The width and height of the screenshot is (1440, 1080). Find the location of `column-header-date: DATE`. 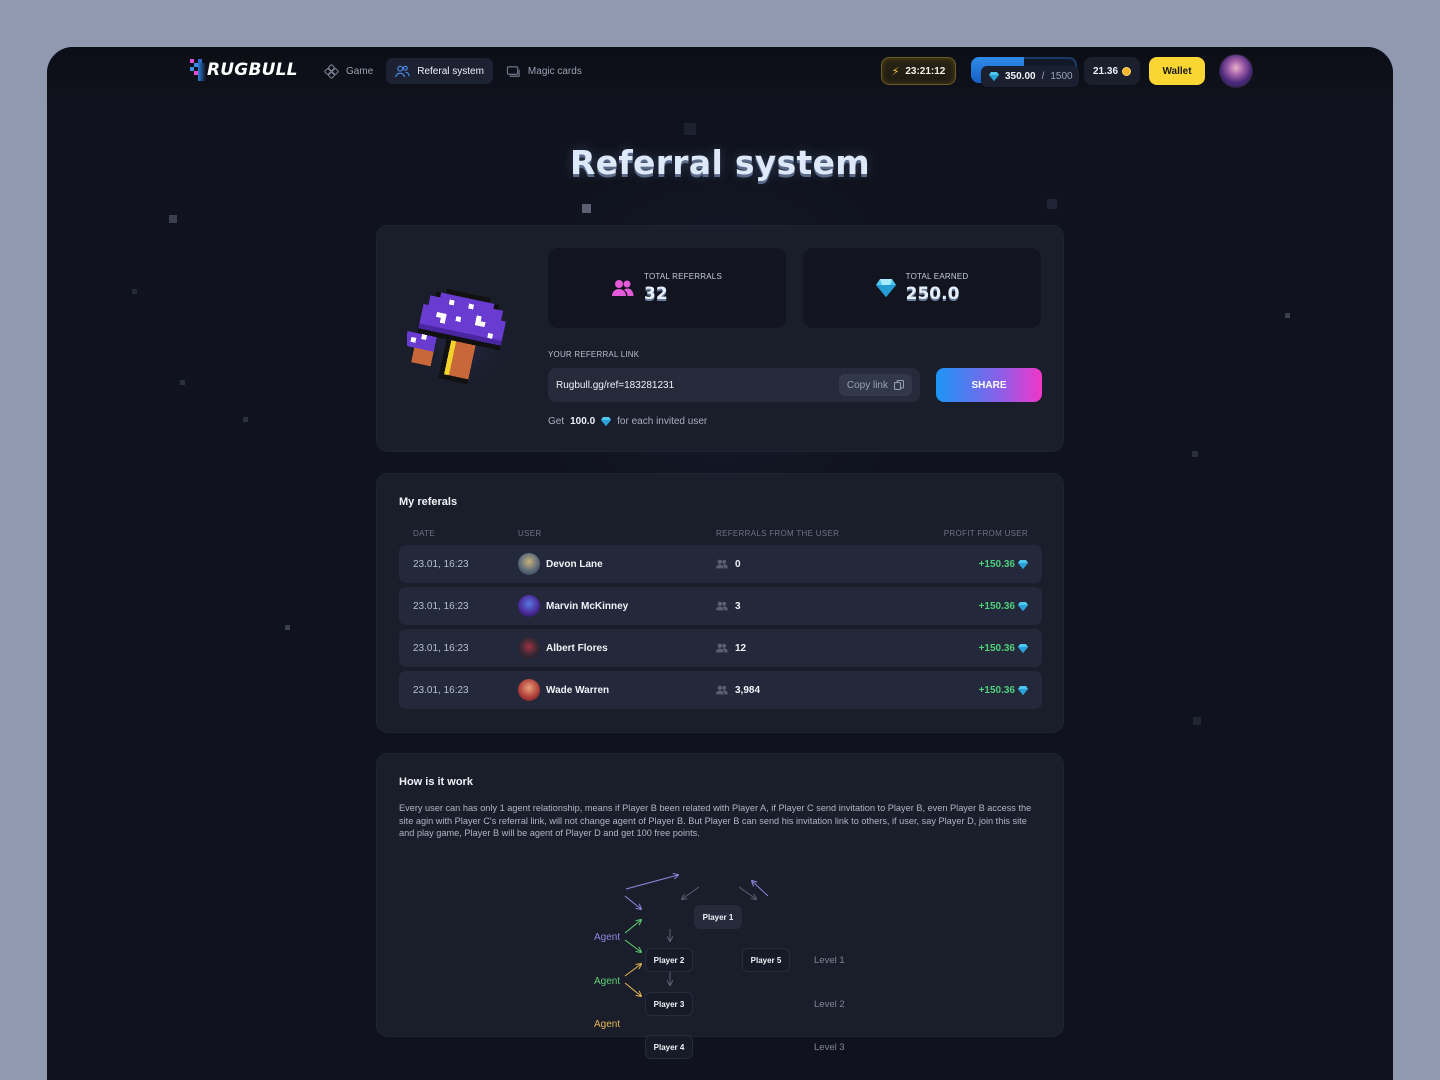

column-header-date: DATE is located at coordinates (424, 533).